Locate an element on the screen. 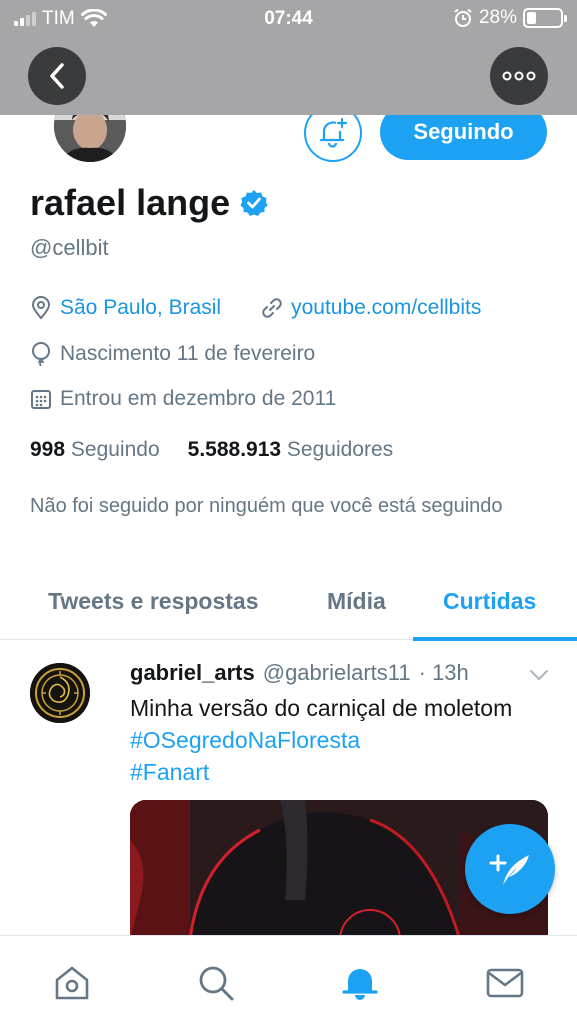 This screenshot has width=577, height=1024. following-count-link: 998 Seguindo is located at coordinates (95, 450).